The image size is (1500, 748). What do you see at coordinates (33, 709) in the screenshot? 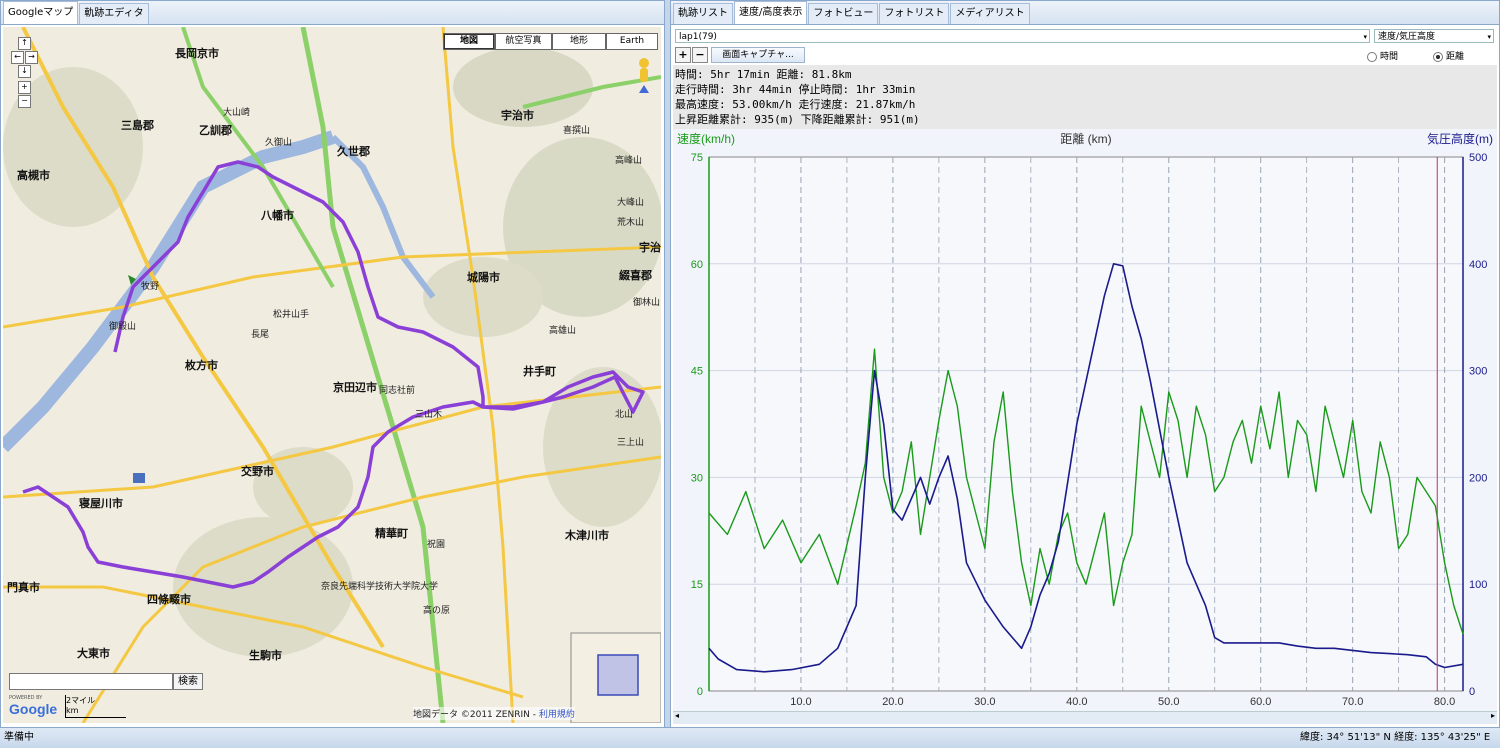
I see `google-logo: Google` at bounding box center [33, 709].